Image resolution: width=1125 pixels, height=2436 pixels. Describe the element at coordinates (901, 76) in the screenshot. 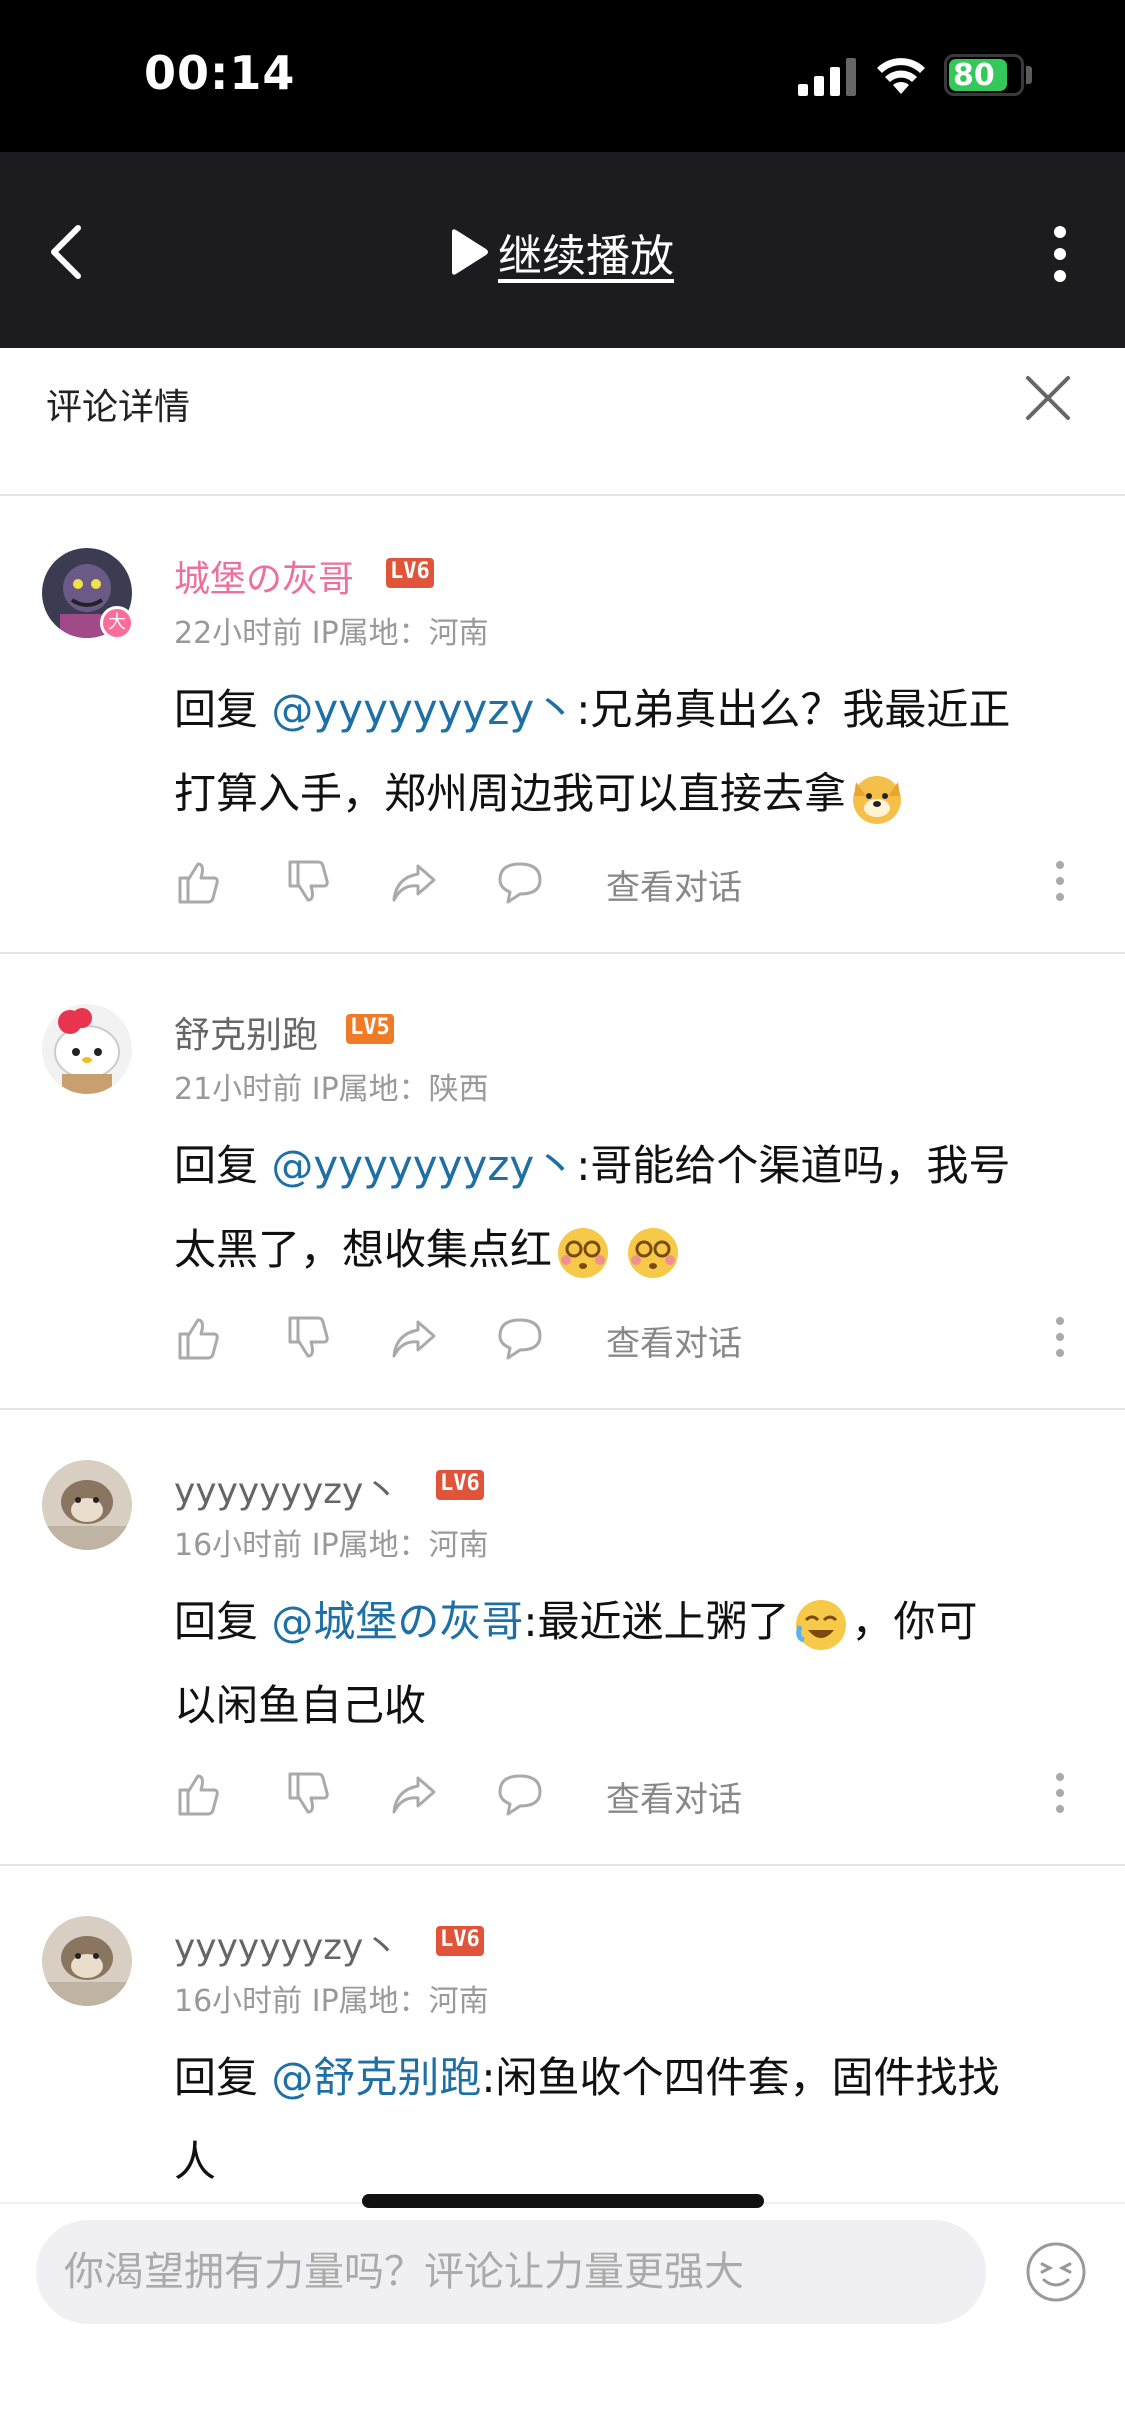

I see `wifi-icon` at that location.